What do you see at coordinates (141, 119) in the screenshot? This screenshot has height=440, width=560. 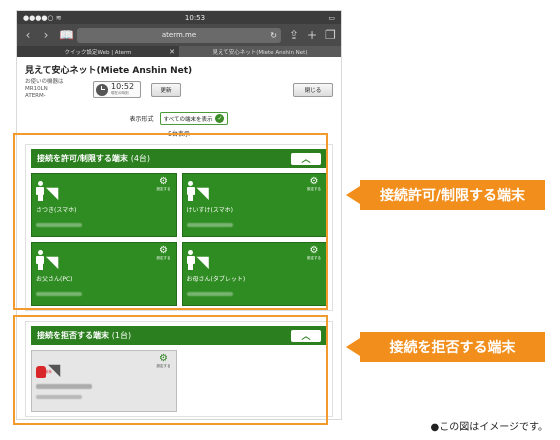 I see `display-format-label: 表示形式` at bounding box center [141, 119].